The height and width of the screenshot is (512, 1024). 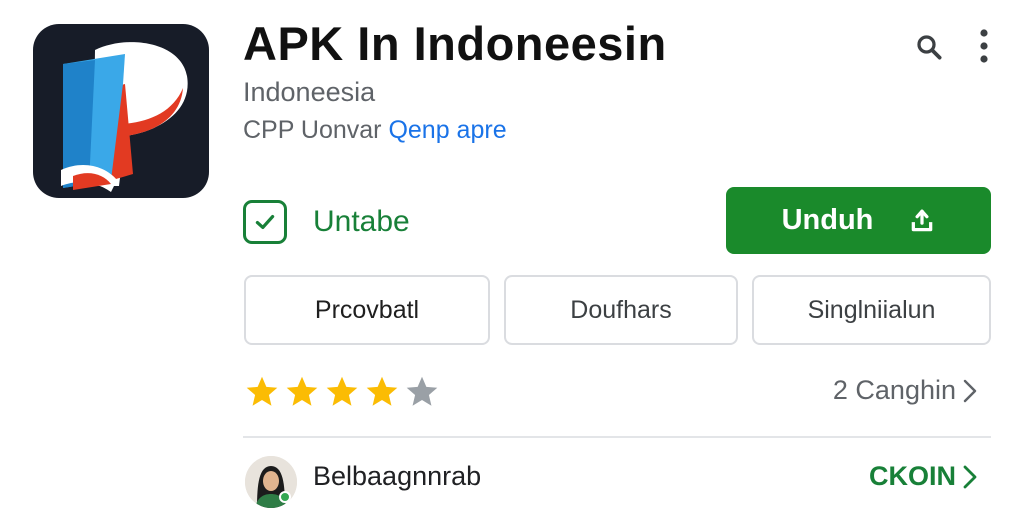 What do you see at coordinates (361, 221) in the screenshot?
I see `status-label: Untabe` at bounding box center [361, 221].